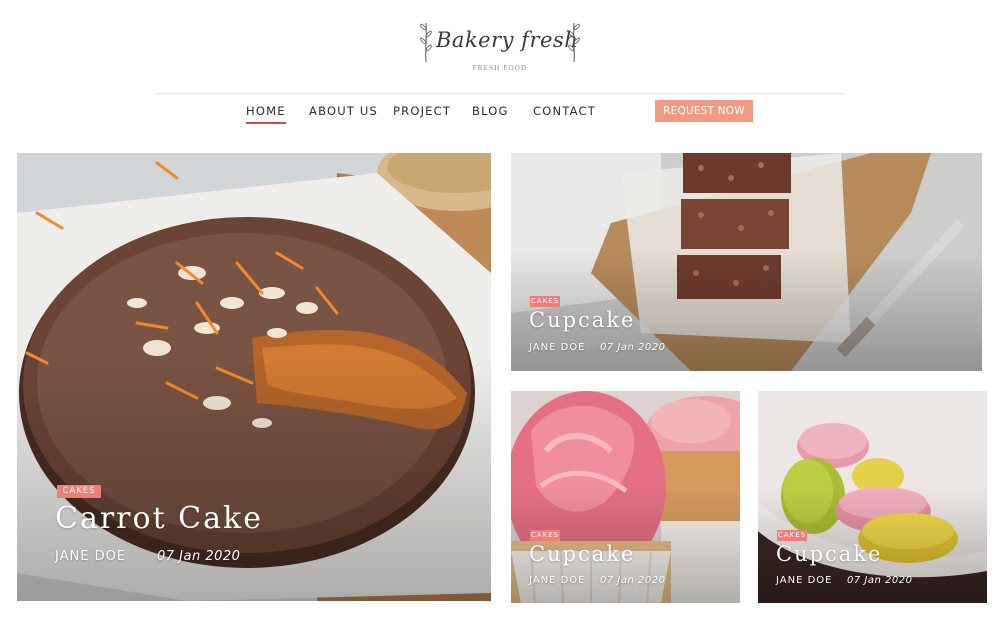  I want to click on leaf-sprig-right-icon, so click(574, 42).